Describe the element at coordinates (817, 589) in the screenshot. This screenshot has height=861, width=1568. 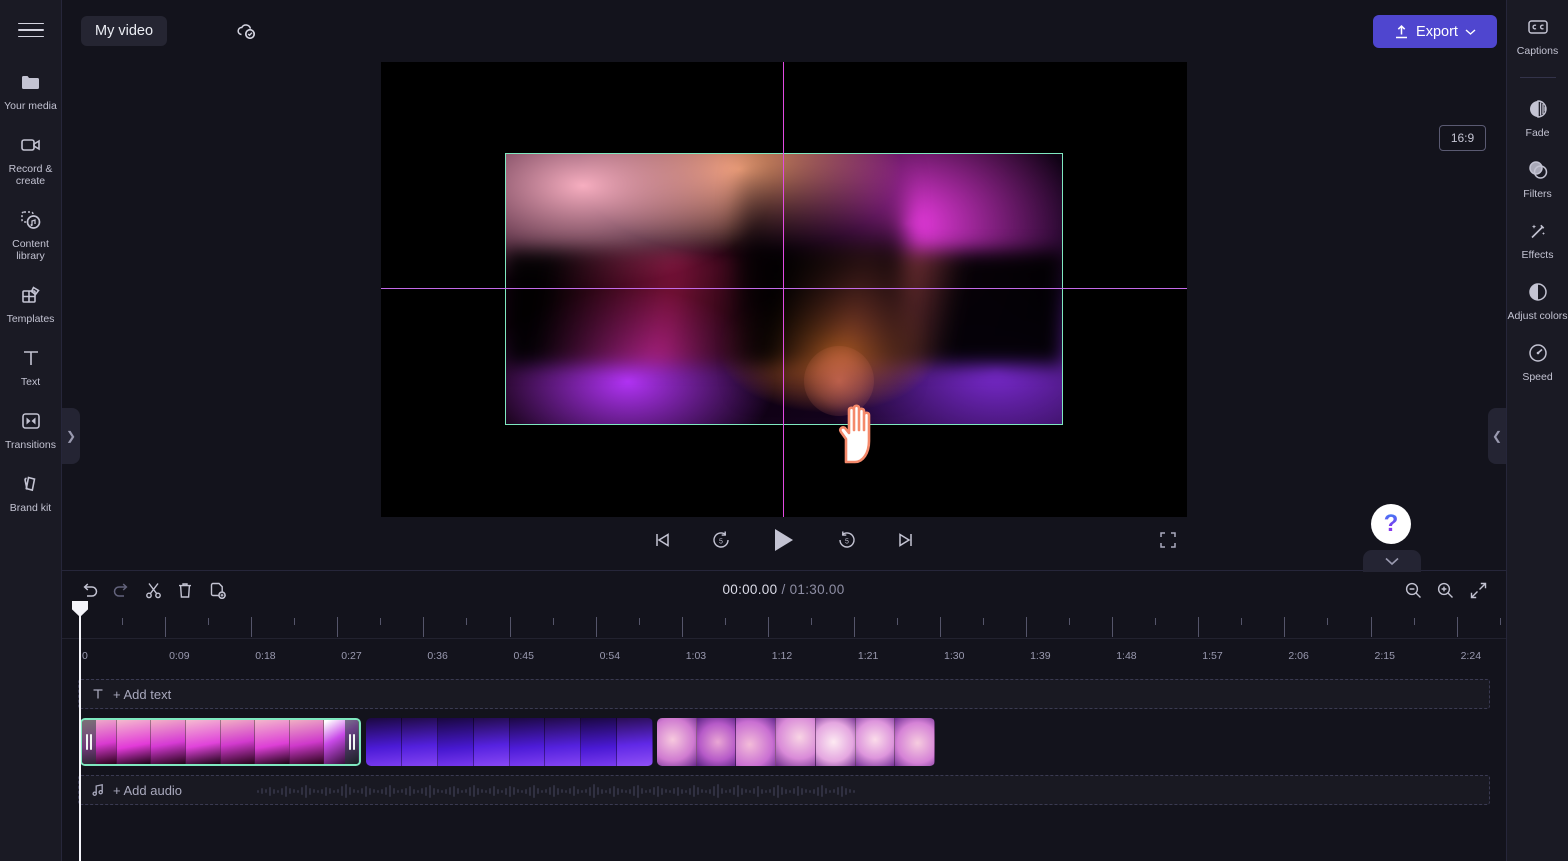
I see `total-duration: 01:30.00` at that location.